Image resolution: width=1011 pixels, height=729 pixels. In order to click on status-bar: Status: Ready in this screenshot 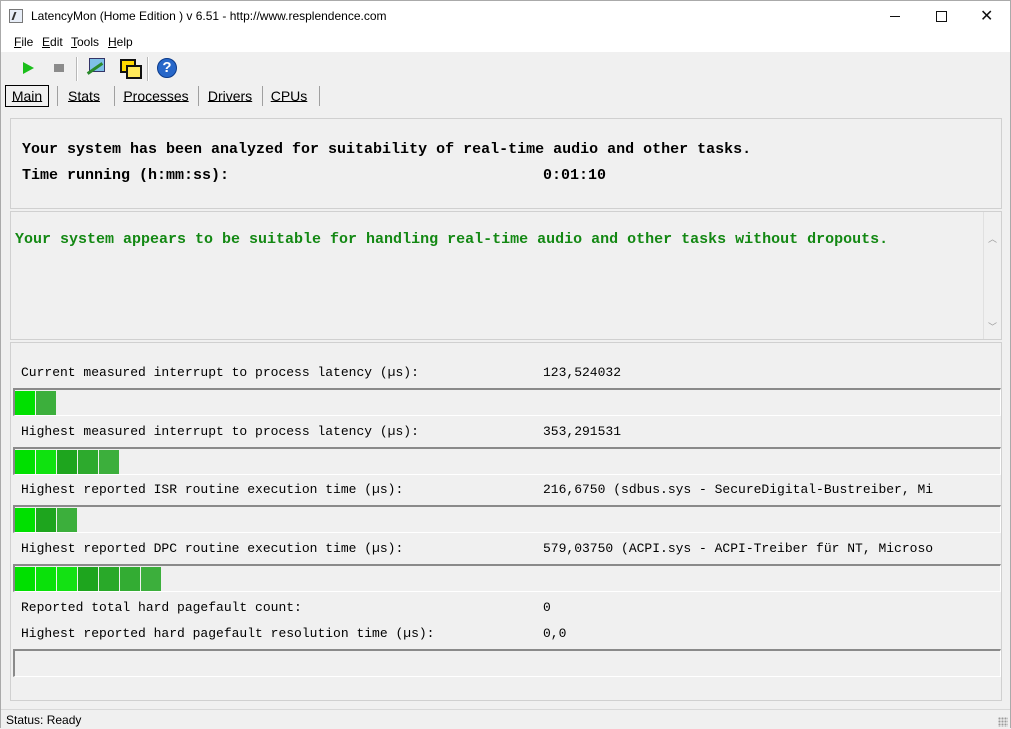, I will do `click(505, 719)`.